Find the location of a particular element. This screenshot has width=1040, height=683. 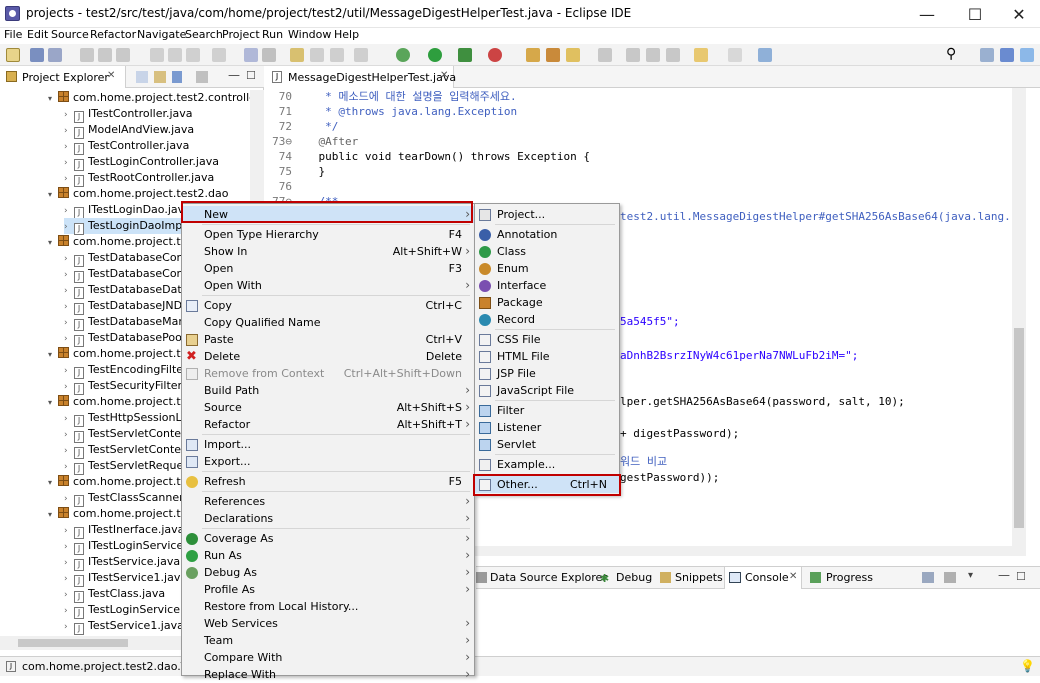

tree-file-item: › J TestClass.java is located at coordinates (114, 594).